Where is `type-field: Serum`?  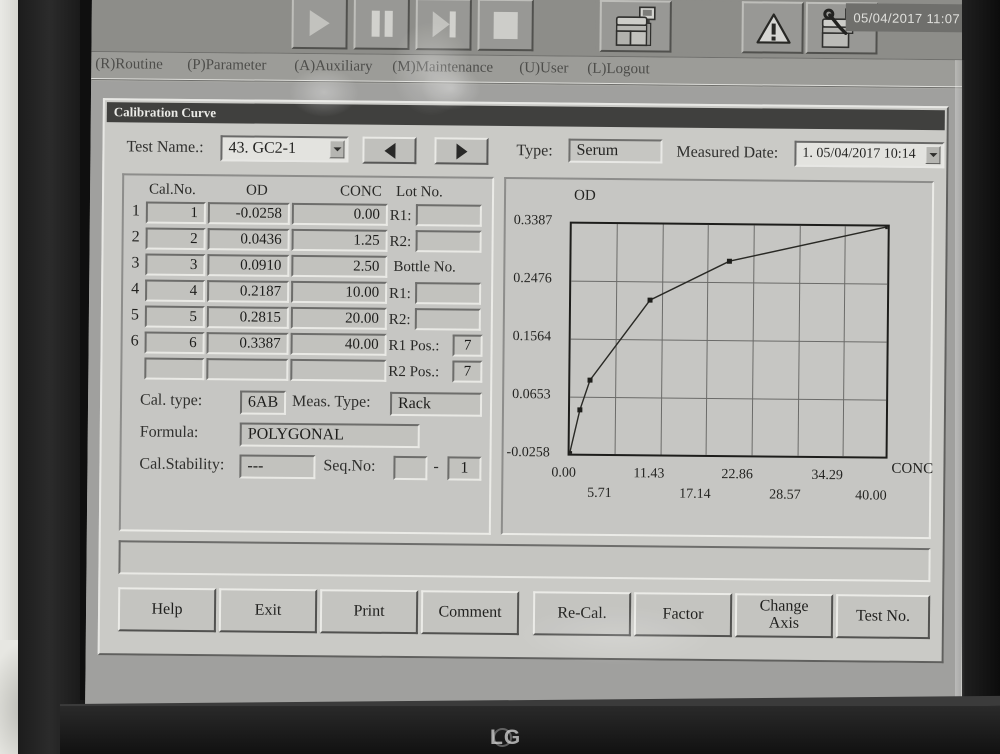 type-field: Serum is located at coordinates (615, 151).